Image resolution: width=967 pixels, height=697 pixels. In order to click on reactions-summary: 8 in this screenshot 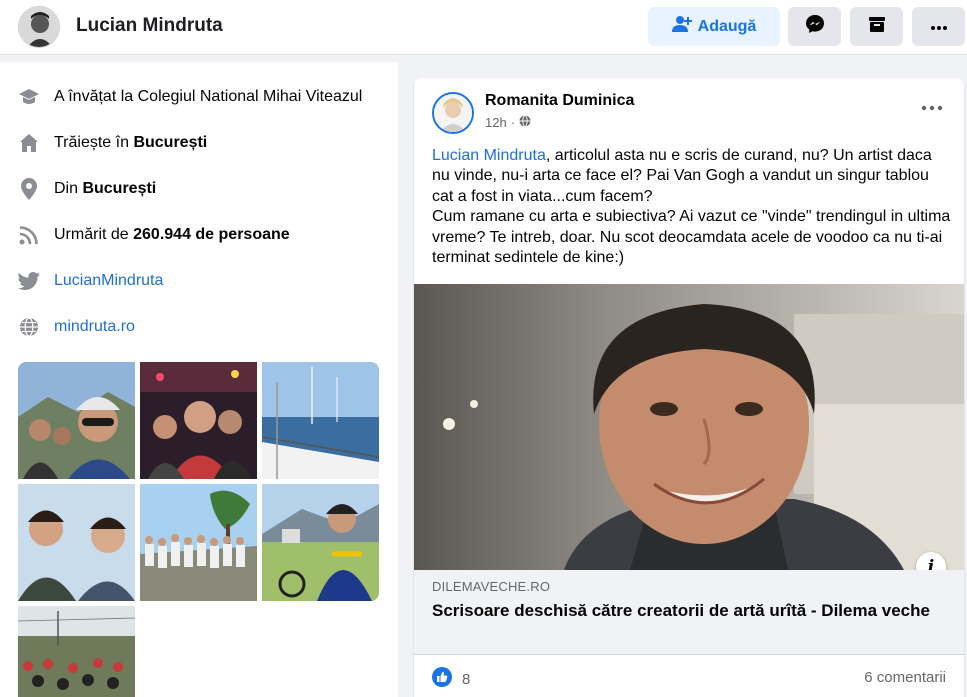, I will do `click(451, 679)`.